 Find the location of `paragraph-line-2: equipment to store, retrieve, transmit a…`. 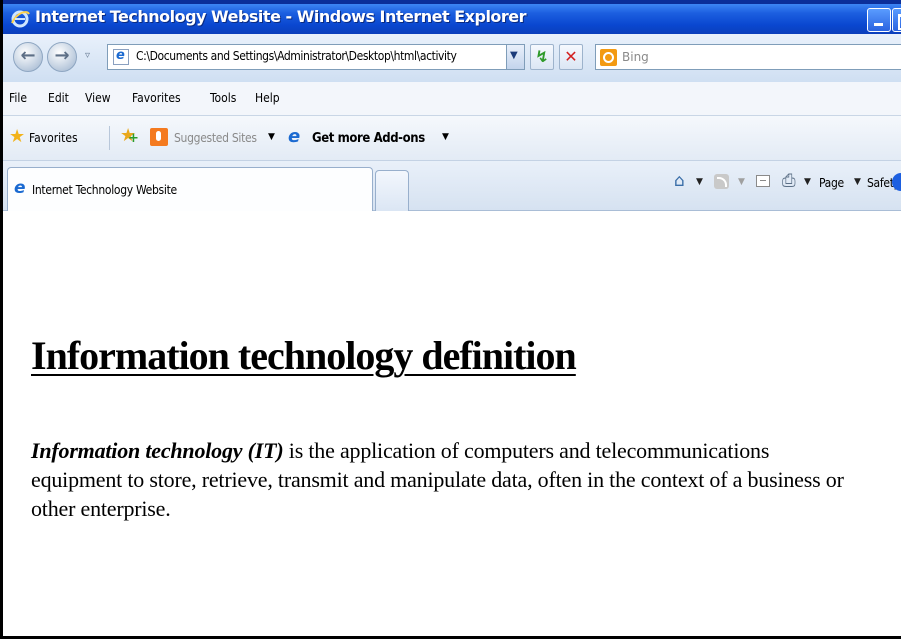

paragraph-line-2: equipment to store, retrieve, transmit a… is located at coordinates (437, 479).